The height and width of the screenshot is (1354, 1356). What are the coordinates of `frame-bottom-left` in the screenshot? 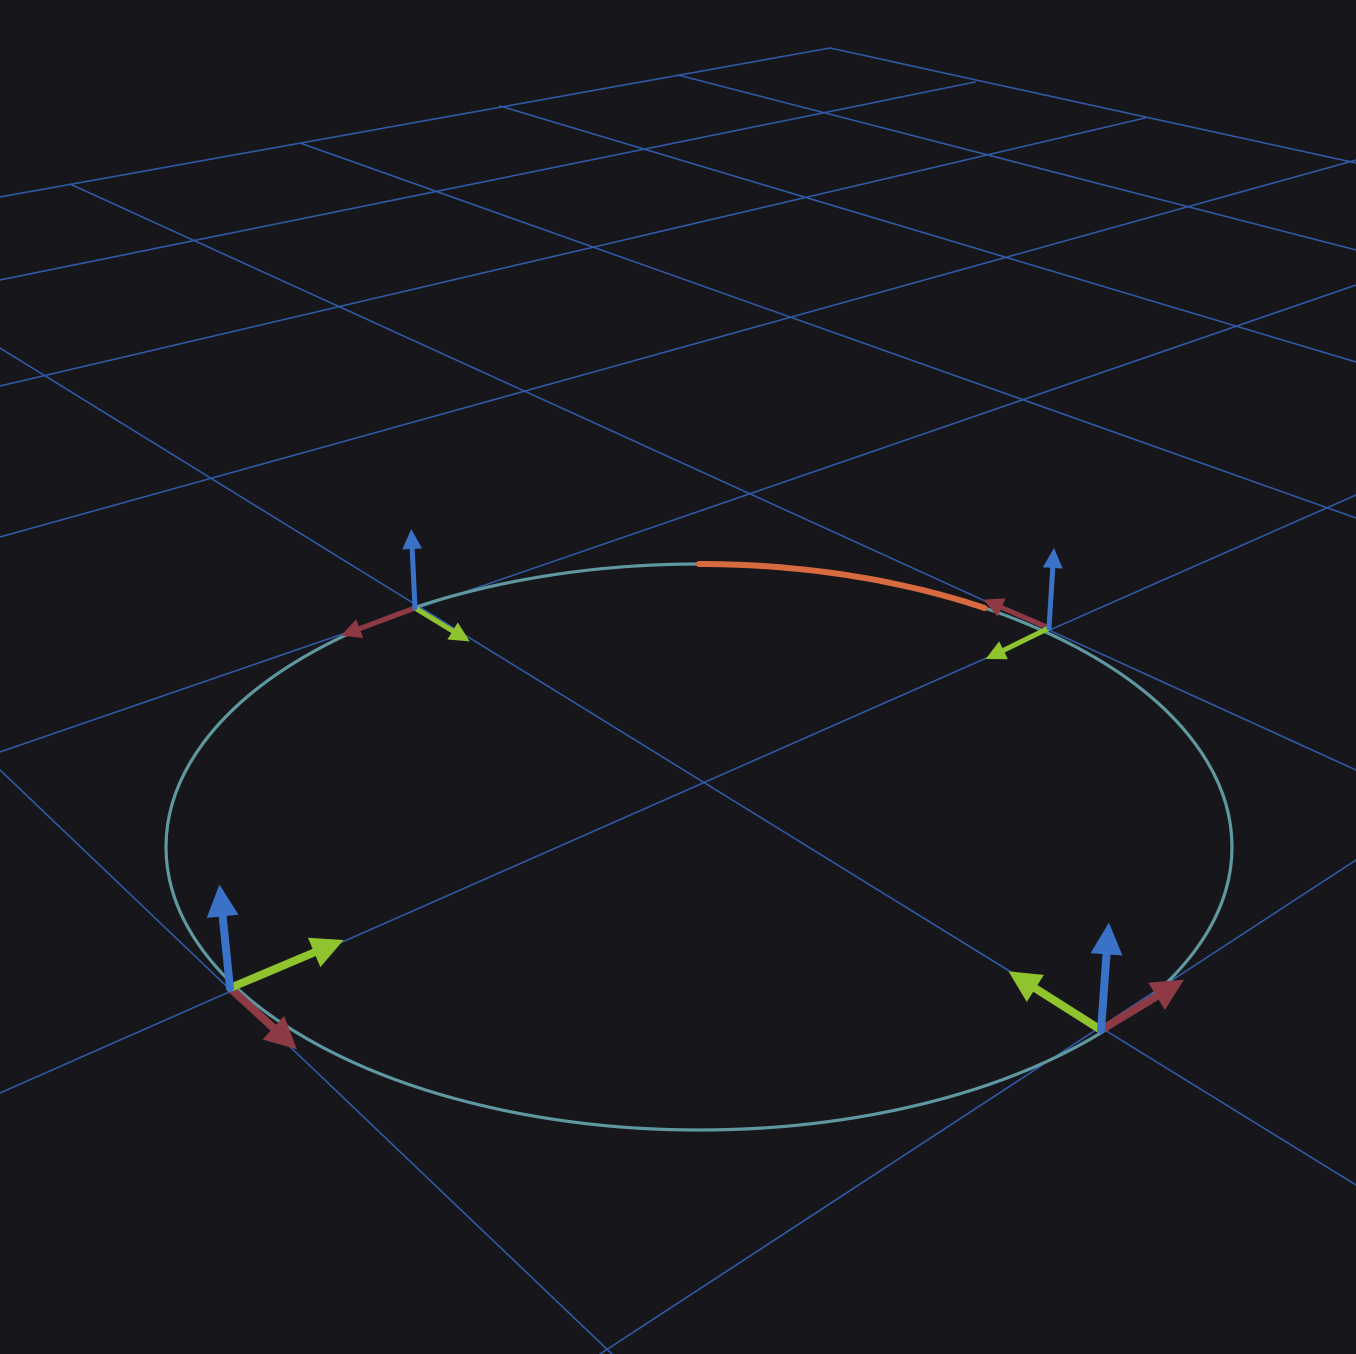 It's located at (275, 967).